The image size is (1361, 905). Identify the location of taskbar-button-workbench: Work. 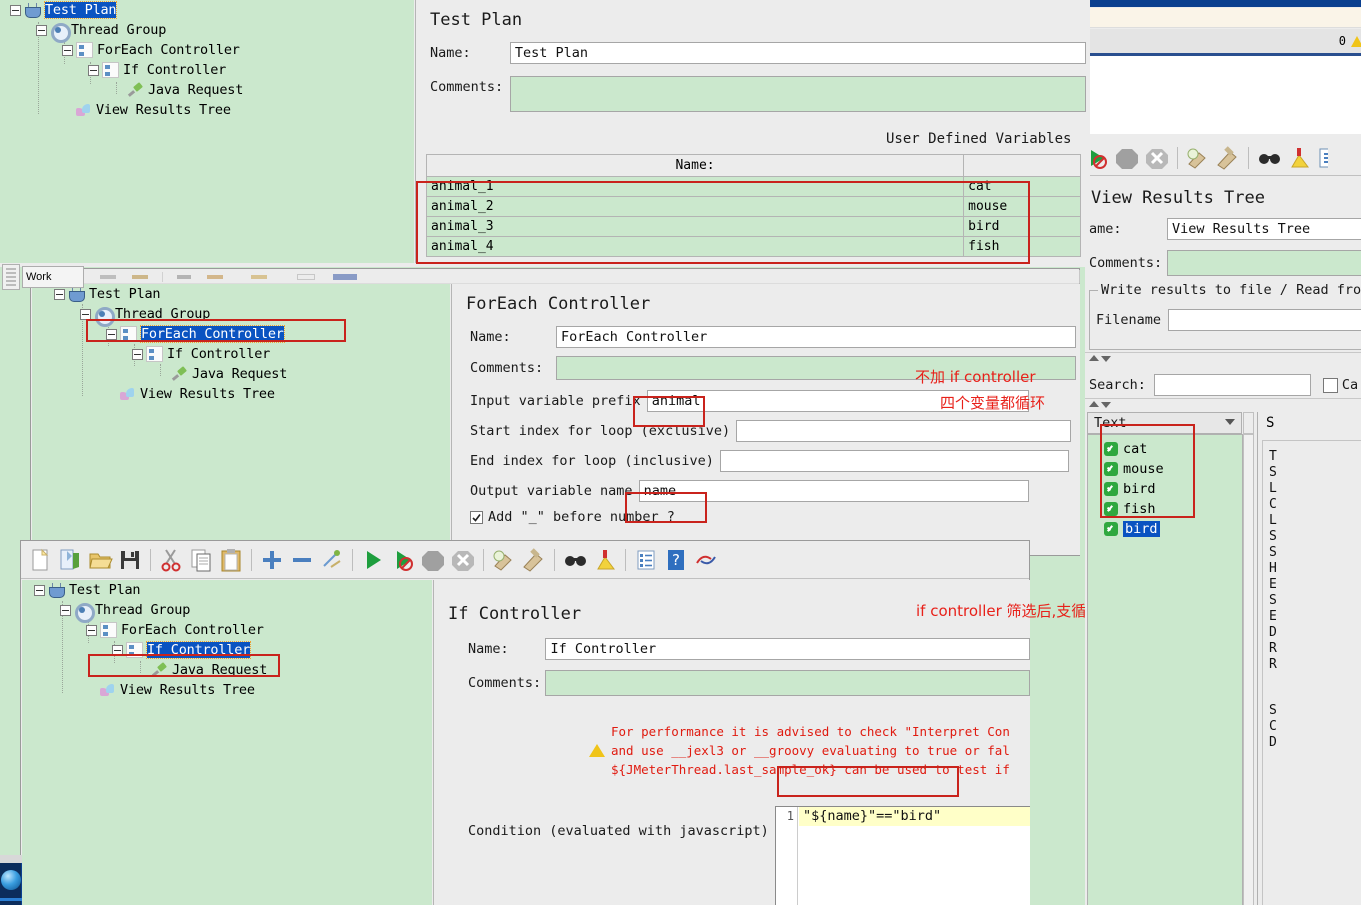
(53, 277).